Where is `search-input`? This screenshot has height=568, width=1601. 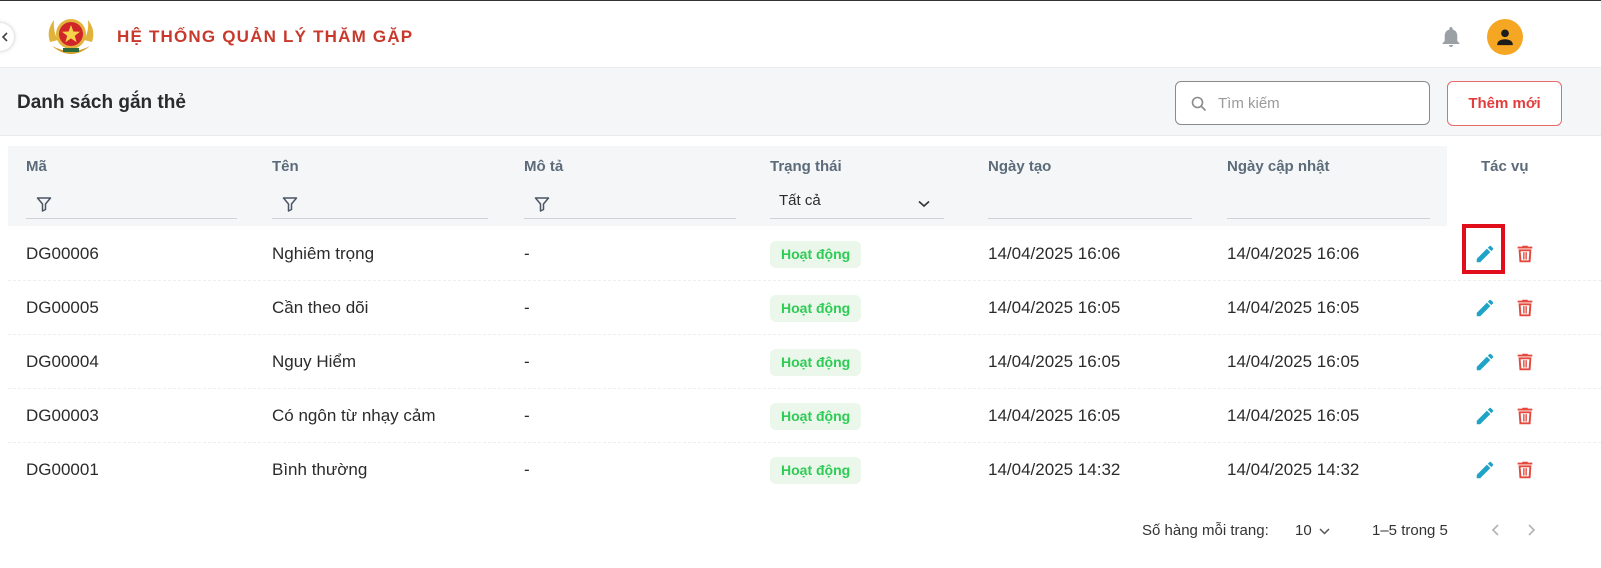 search-input is located at coordinates (1318, 103).